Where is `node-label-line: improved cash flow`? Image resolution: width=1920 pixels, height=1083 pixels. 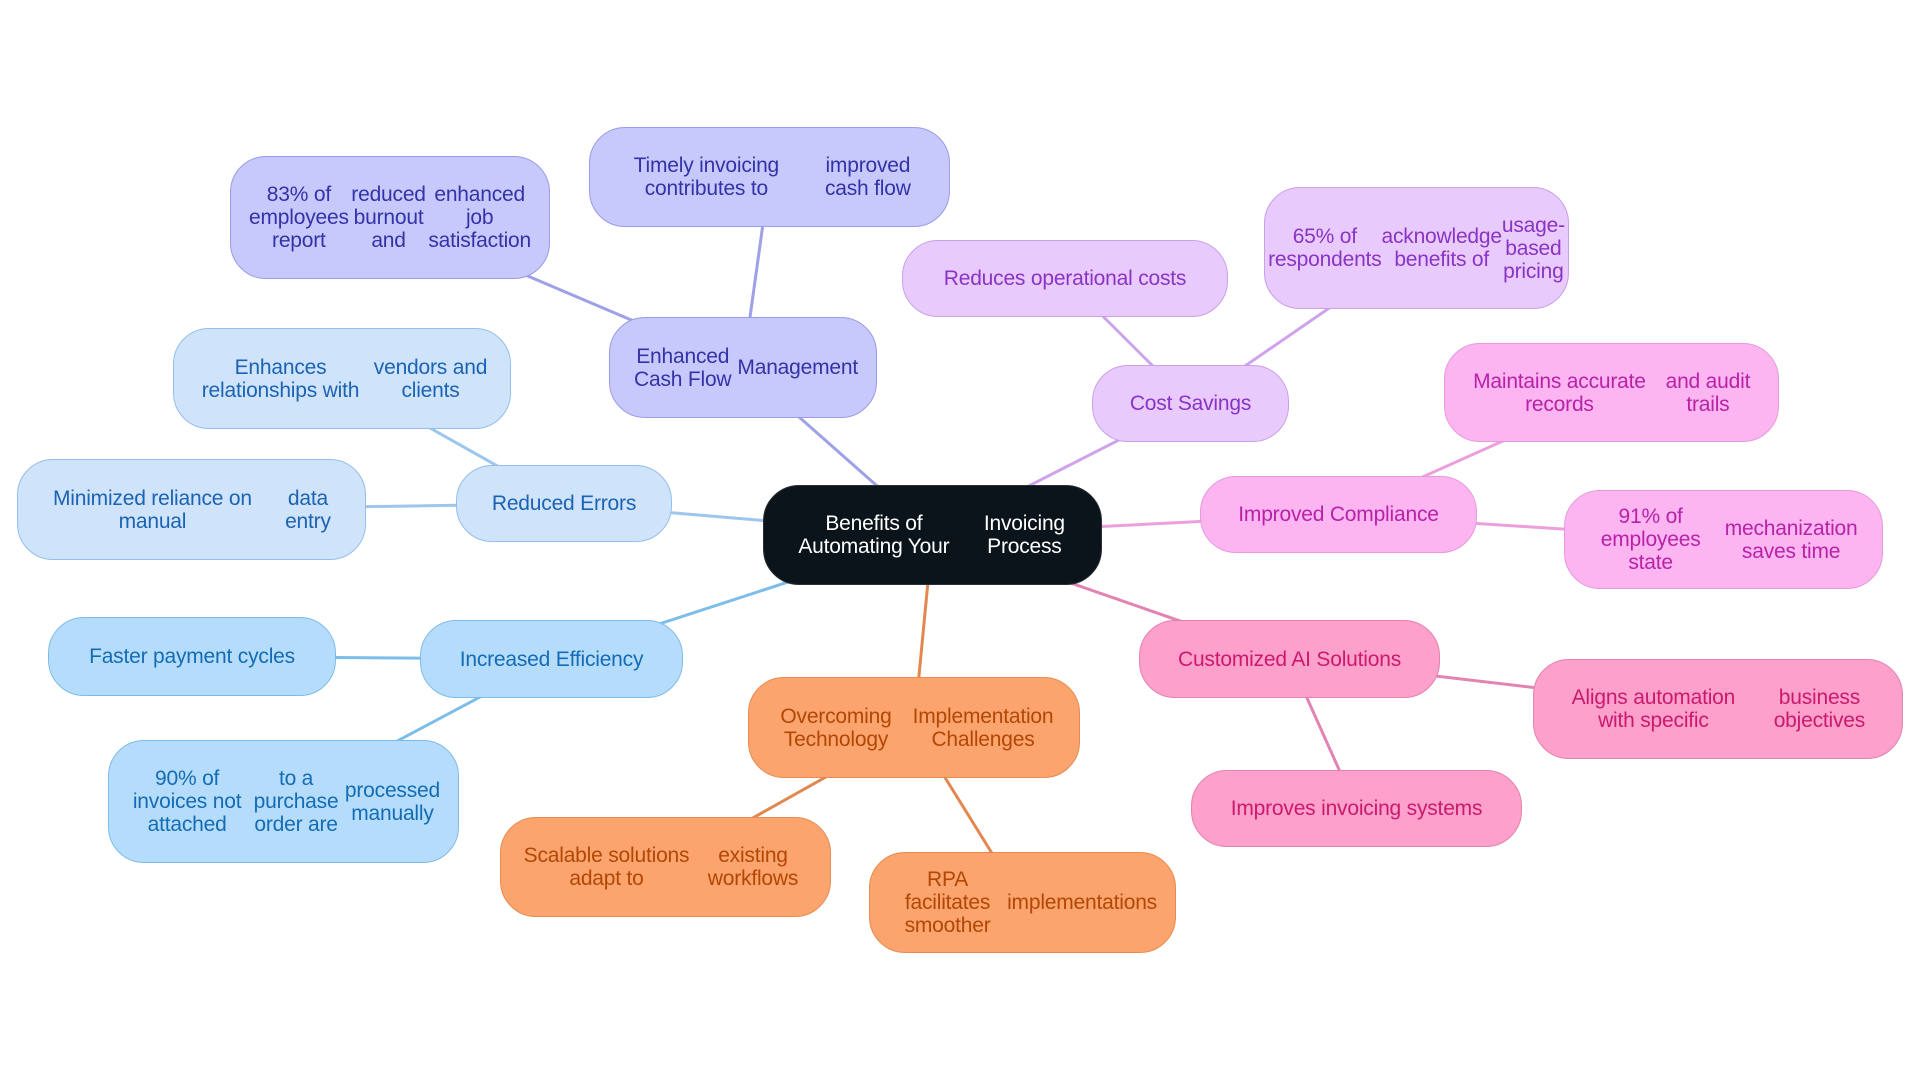
node-label-line: improved cash flow is located at coordinates (867, 177).